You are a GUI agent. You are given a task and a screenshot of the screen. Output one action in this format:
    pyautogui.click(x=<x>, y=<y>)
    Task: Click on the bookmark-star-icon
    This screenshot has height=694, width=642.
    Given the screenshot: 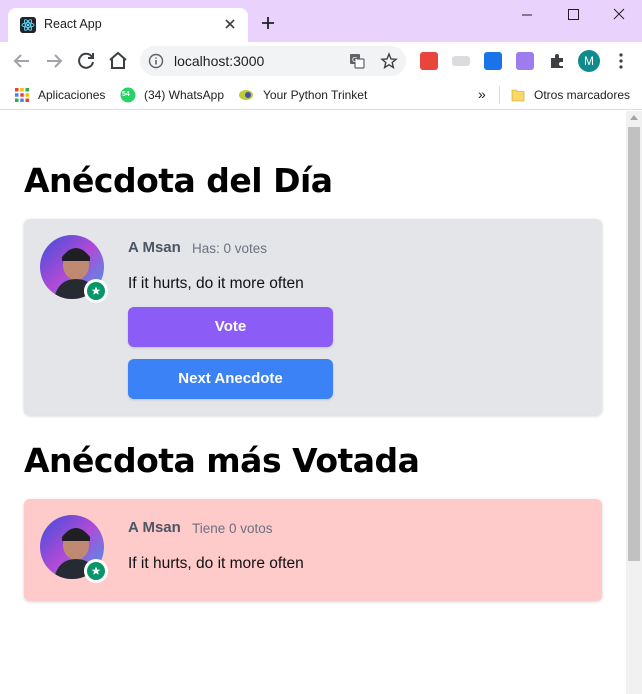 What is the action you would take?
    pyautogui.click(x=389, y=61)
    